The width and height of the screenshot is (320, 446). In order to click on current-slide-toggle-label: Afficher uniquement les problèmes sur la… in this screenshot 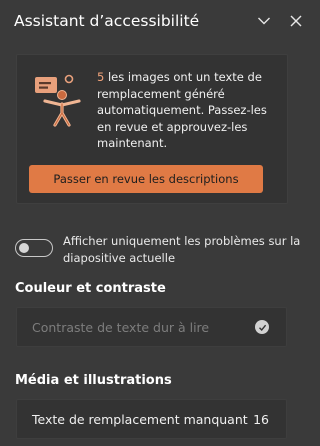, I will do `click(182, 249)`.